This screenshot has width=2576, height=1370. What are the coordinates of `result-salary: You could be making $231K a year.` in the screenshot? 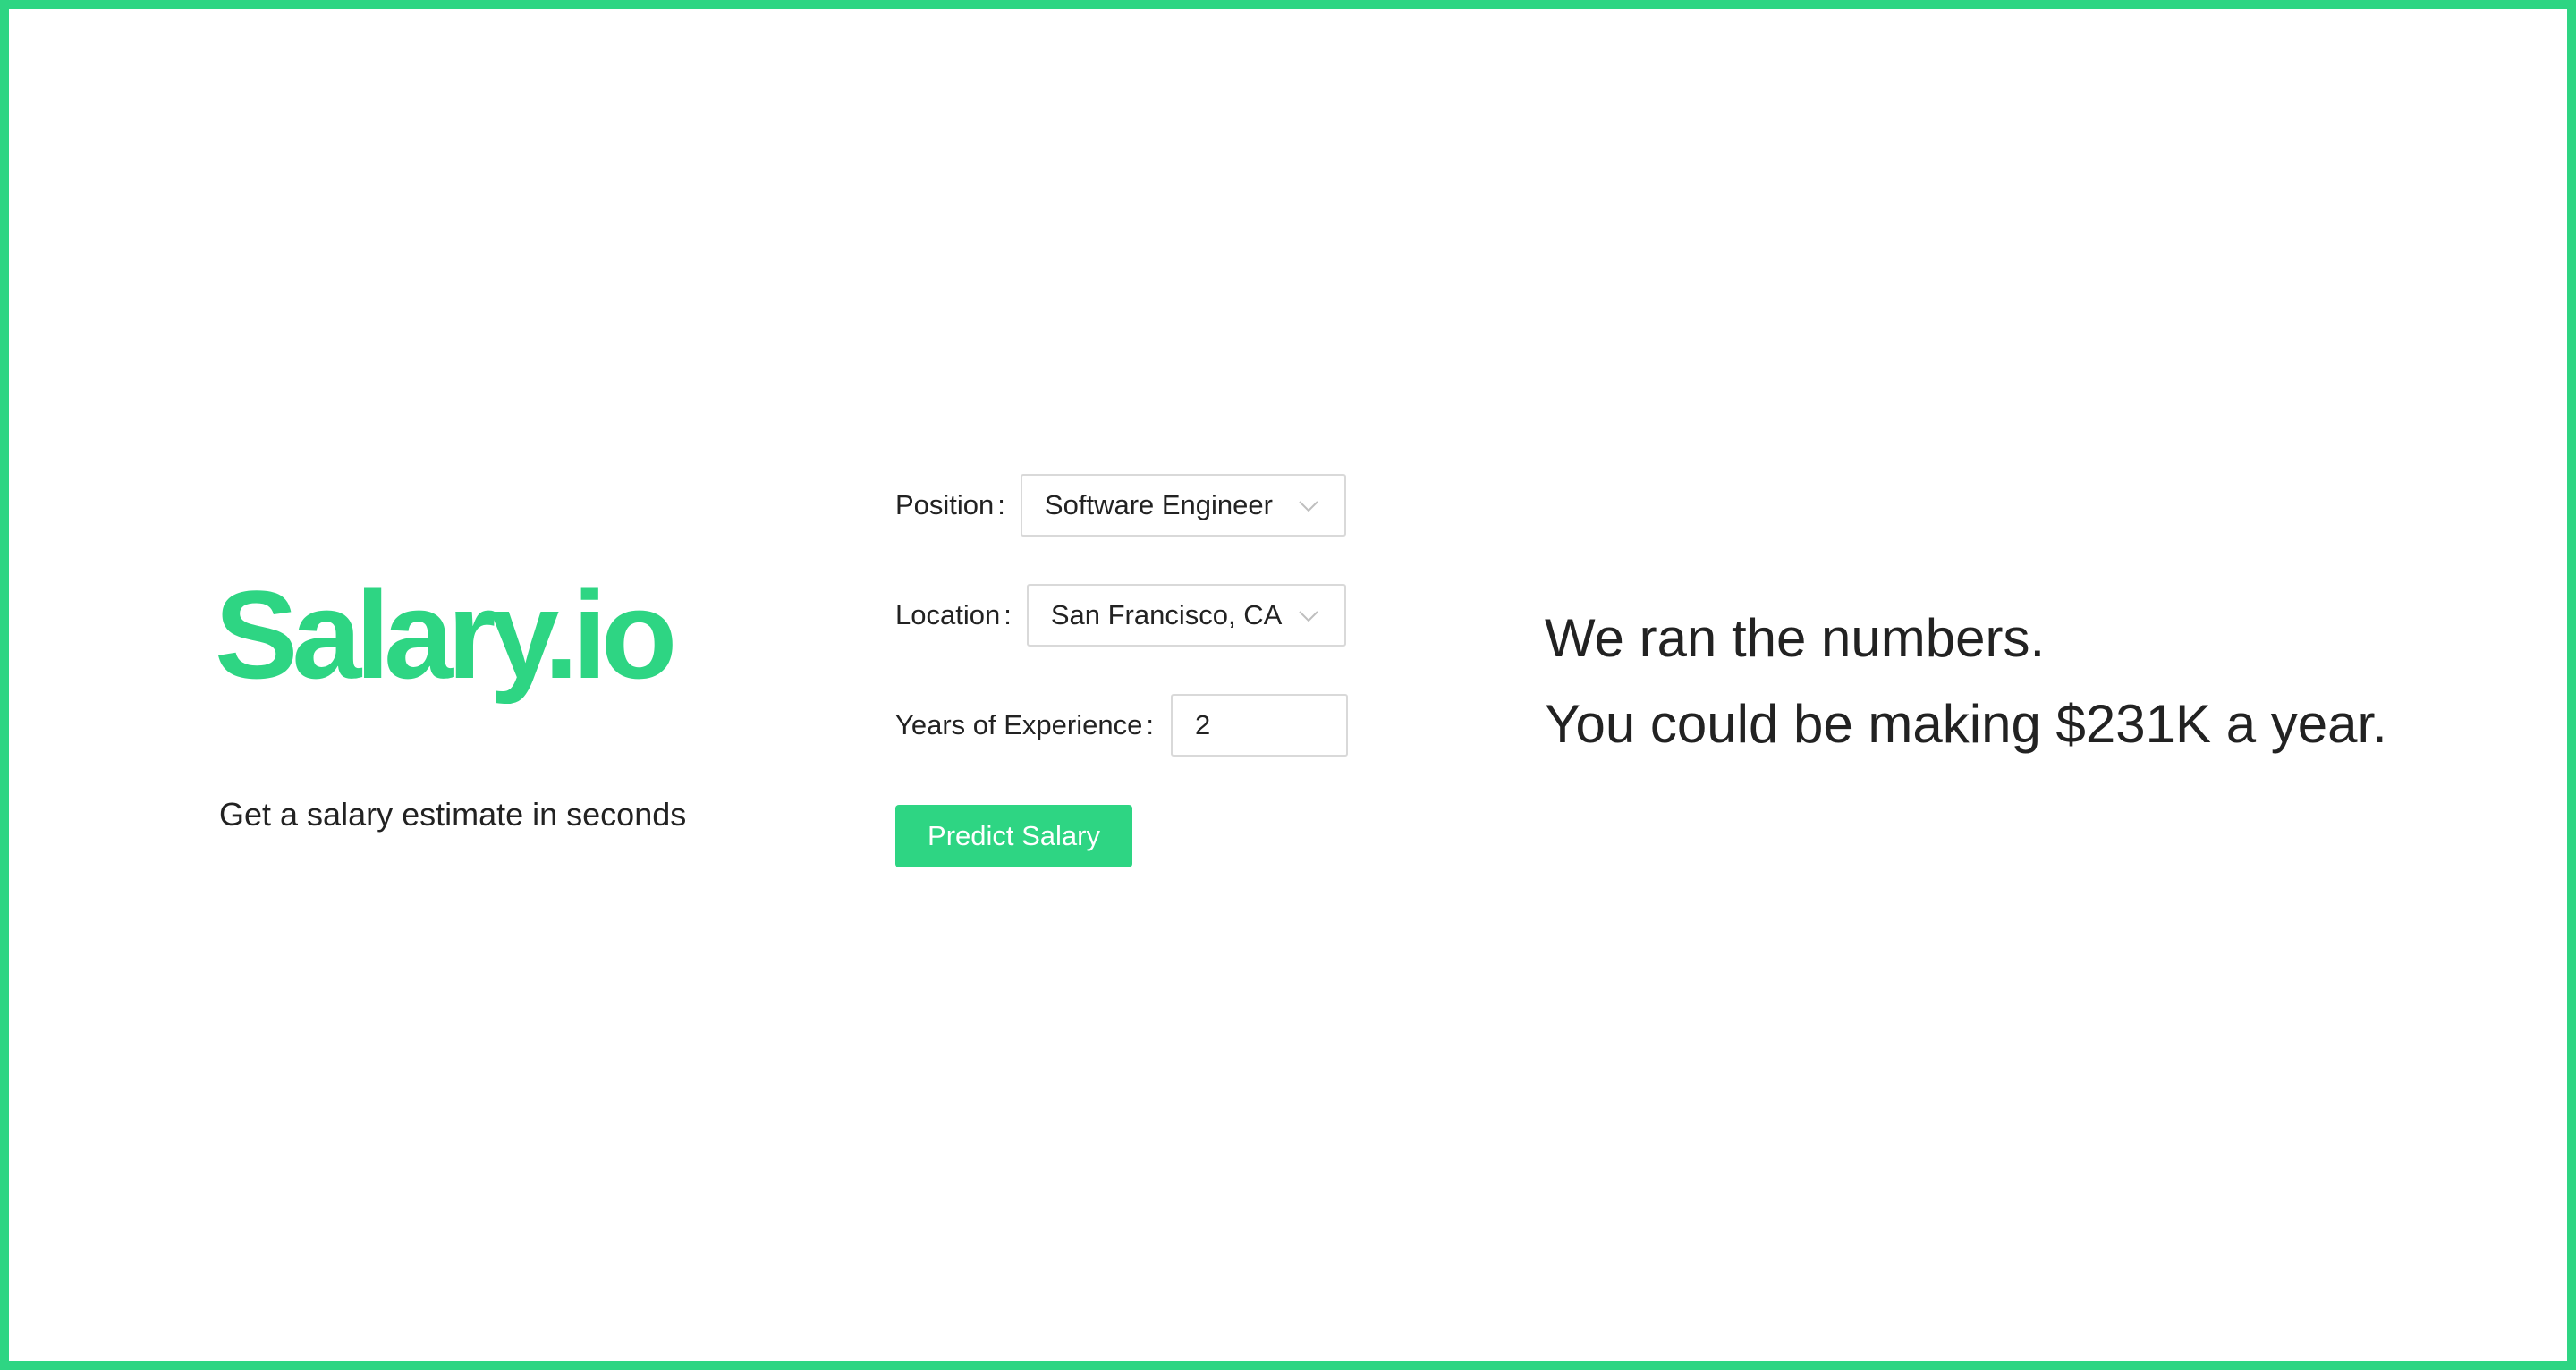 It's located at (1966, 724).